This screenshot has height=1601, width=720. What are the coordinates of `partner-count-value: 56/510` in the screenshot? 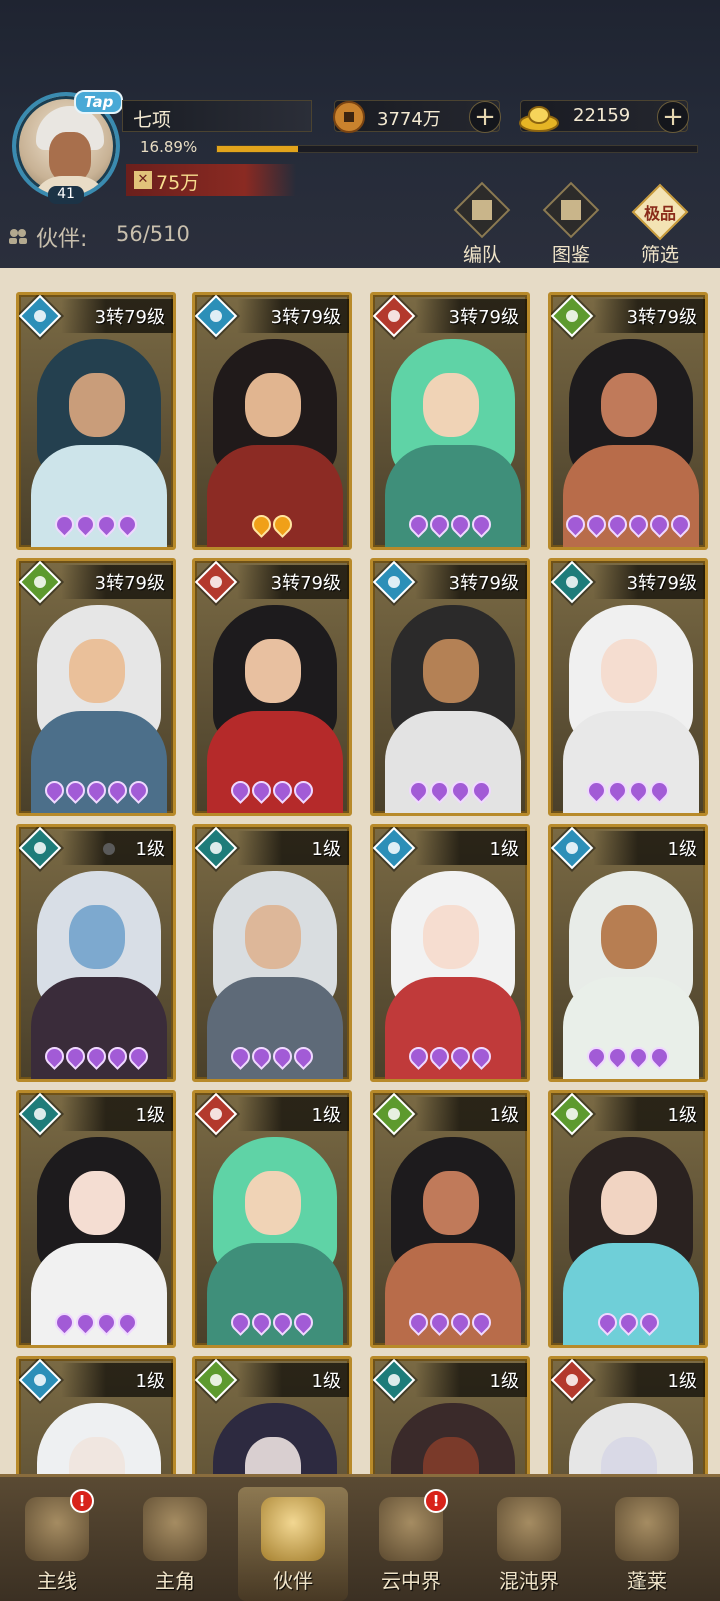 It's located at (153, 234).